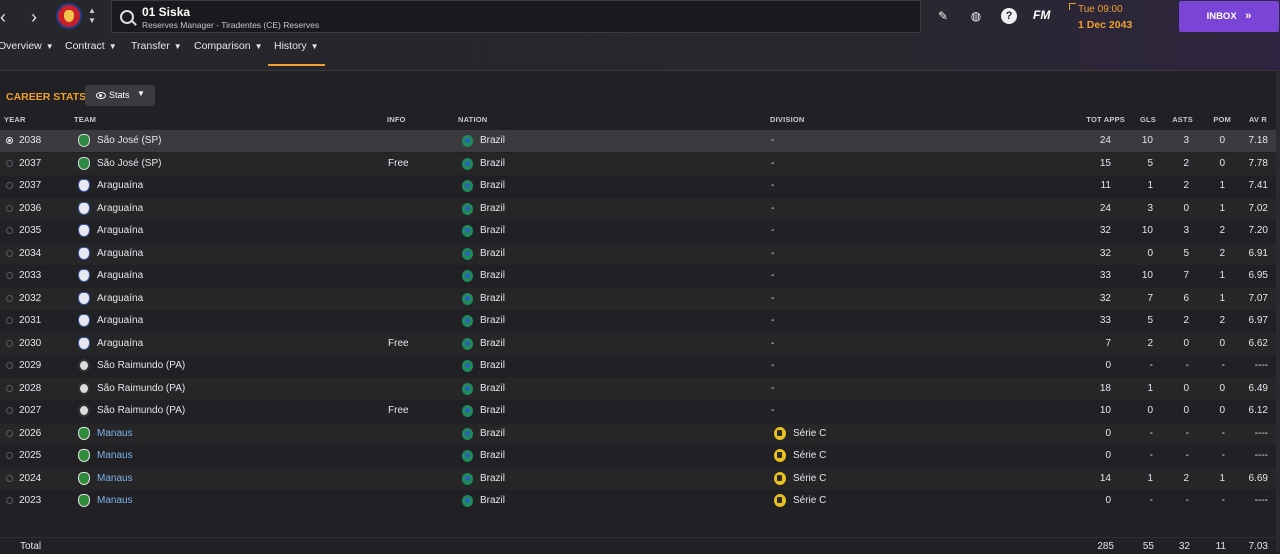  Describe the element at coordinates (638, 456) in the screenshot. I see `table-row: 2025 Manaus Brazil Série C 0- - - ----` at that location.